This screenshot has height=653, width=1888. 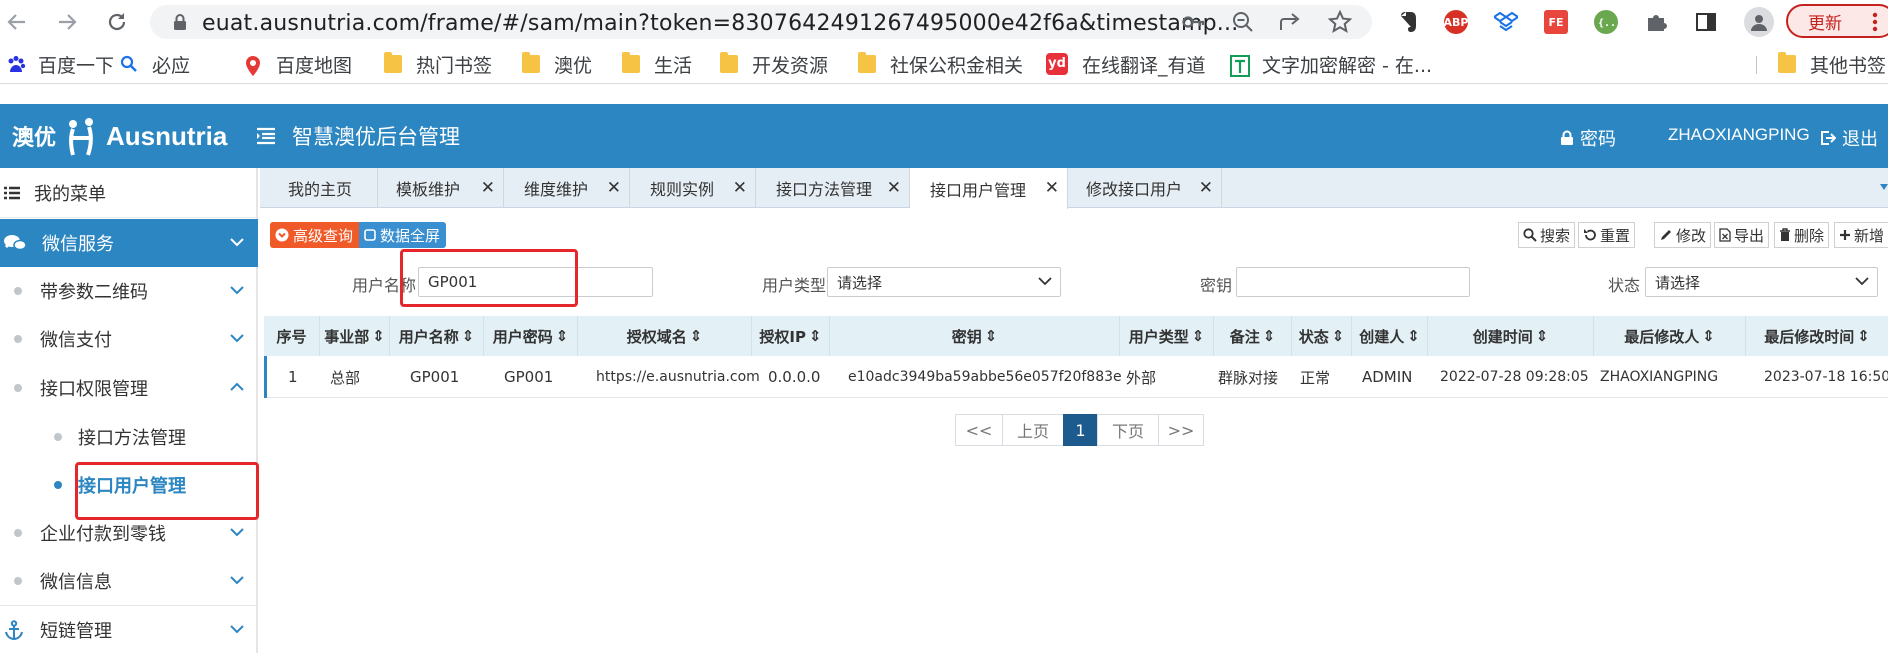 I want to click on bookmark-youdao: yd 在线翻译_有道, so click(x=1126, y=64).